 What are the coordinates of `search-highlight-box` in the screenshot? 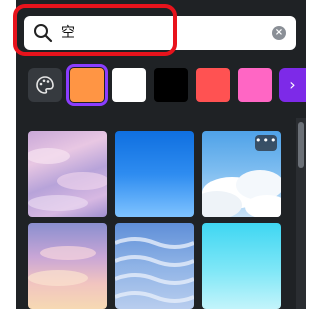 It's located at (95, 30).